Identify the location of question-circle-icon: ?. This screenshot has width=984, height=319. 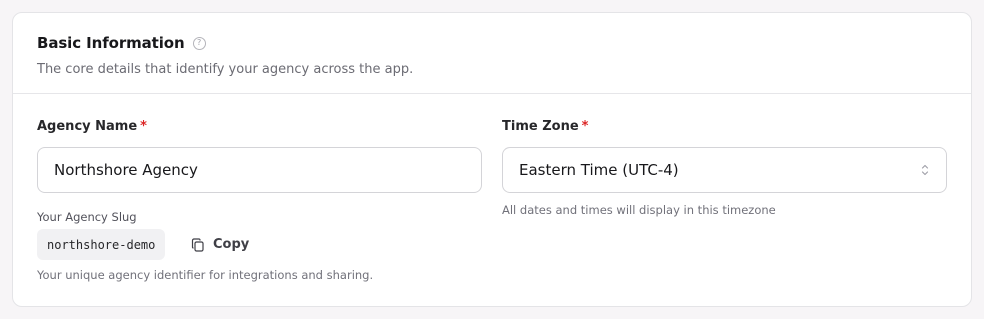
(199, 43).